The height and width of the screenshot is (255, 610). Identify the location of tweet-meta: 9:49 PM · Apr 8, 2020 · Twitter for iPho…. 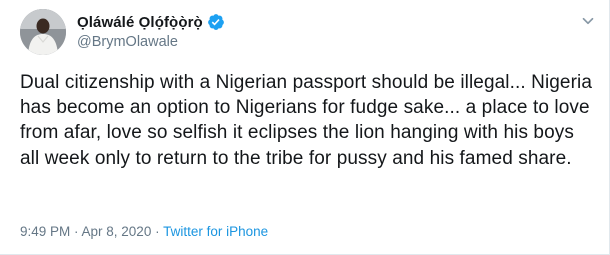
(144, 231).